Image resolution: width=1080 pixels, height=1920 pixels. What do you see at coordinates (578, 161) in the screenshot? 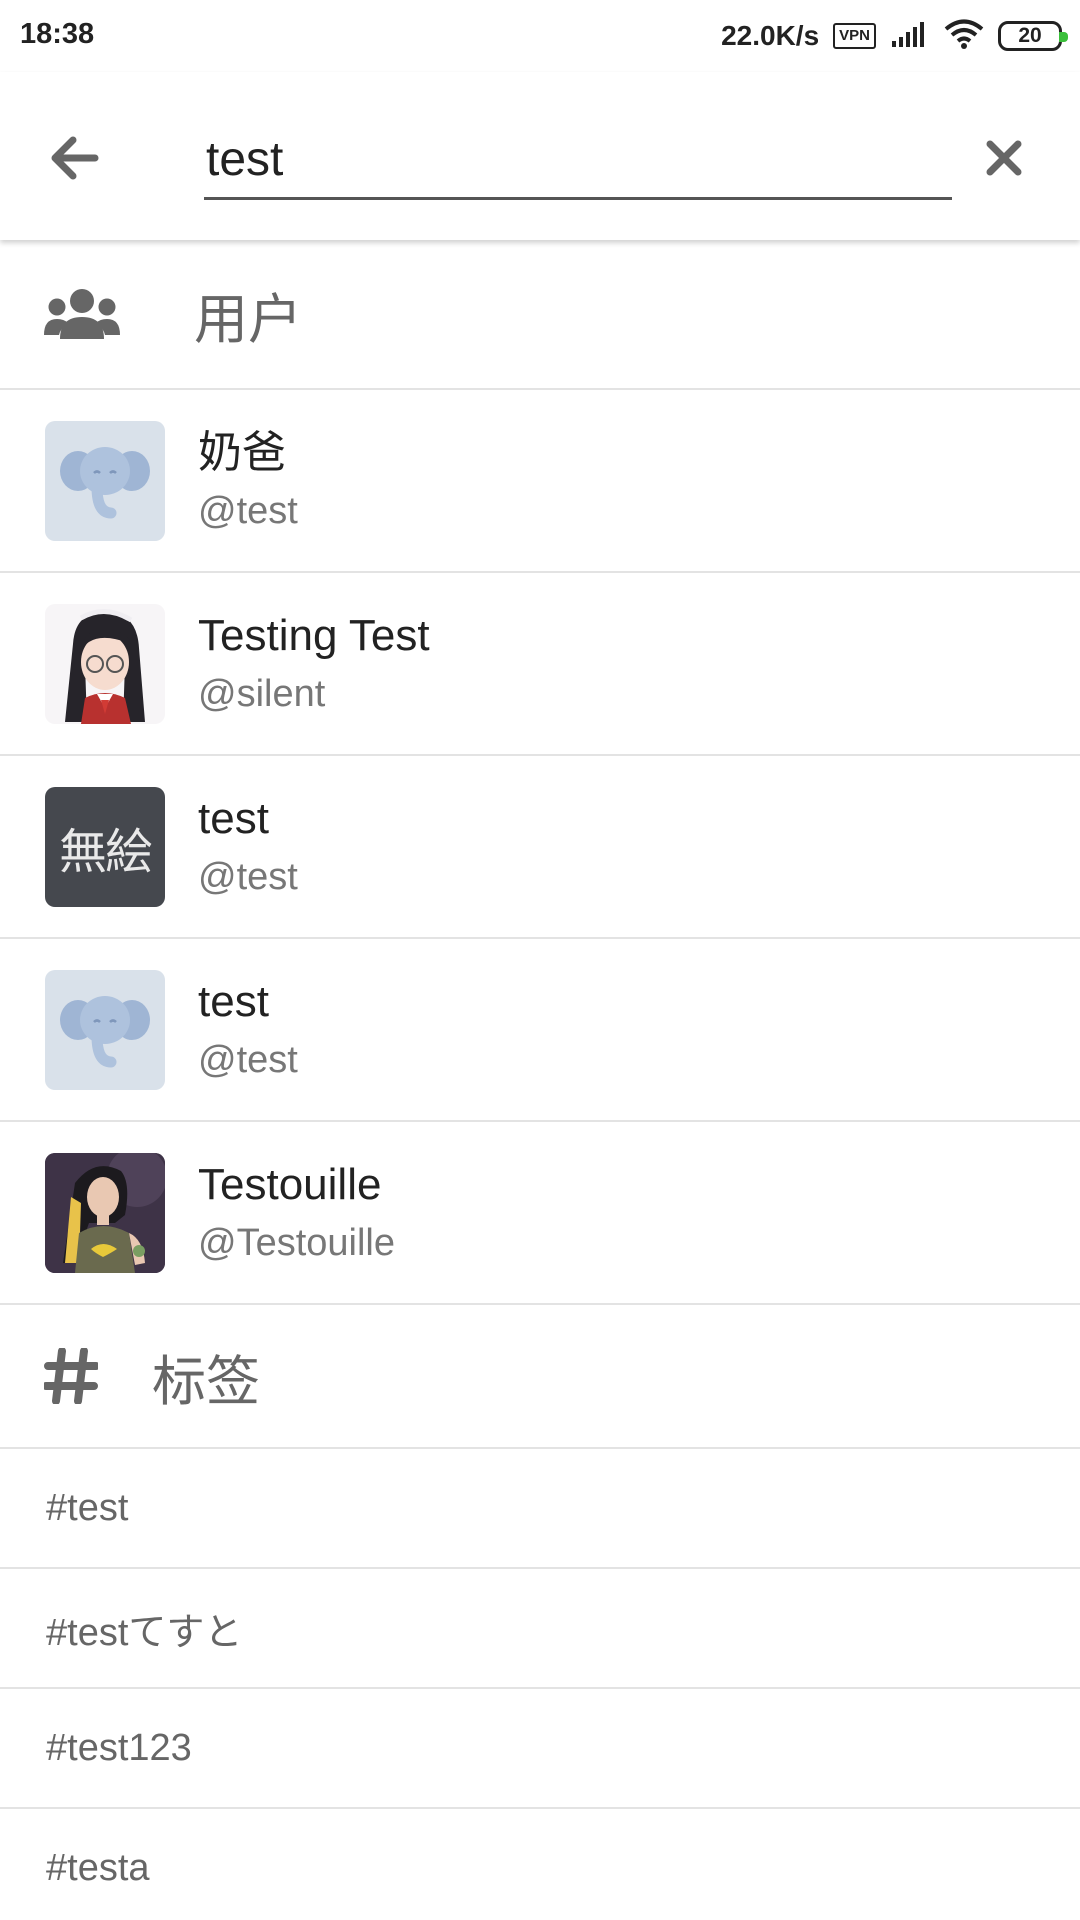
I see `search-input` at bounding box center [578, 161].